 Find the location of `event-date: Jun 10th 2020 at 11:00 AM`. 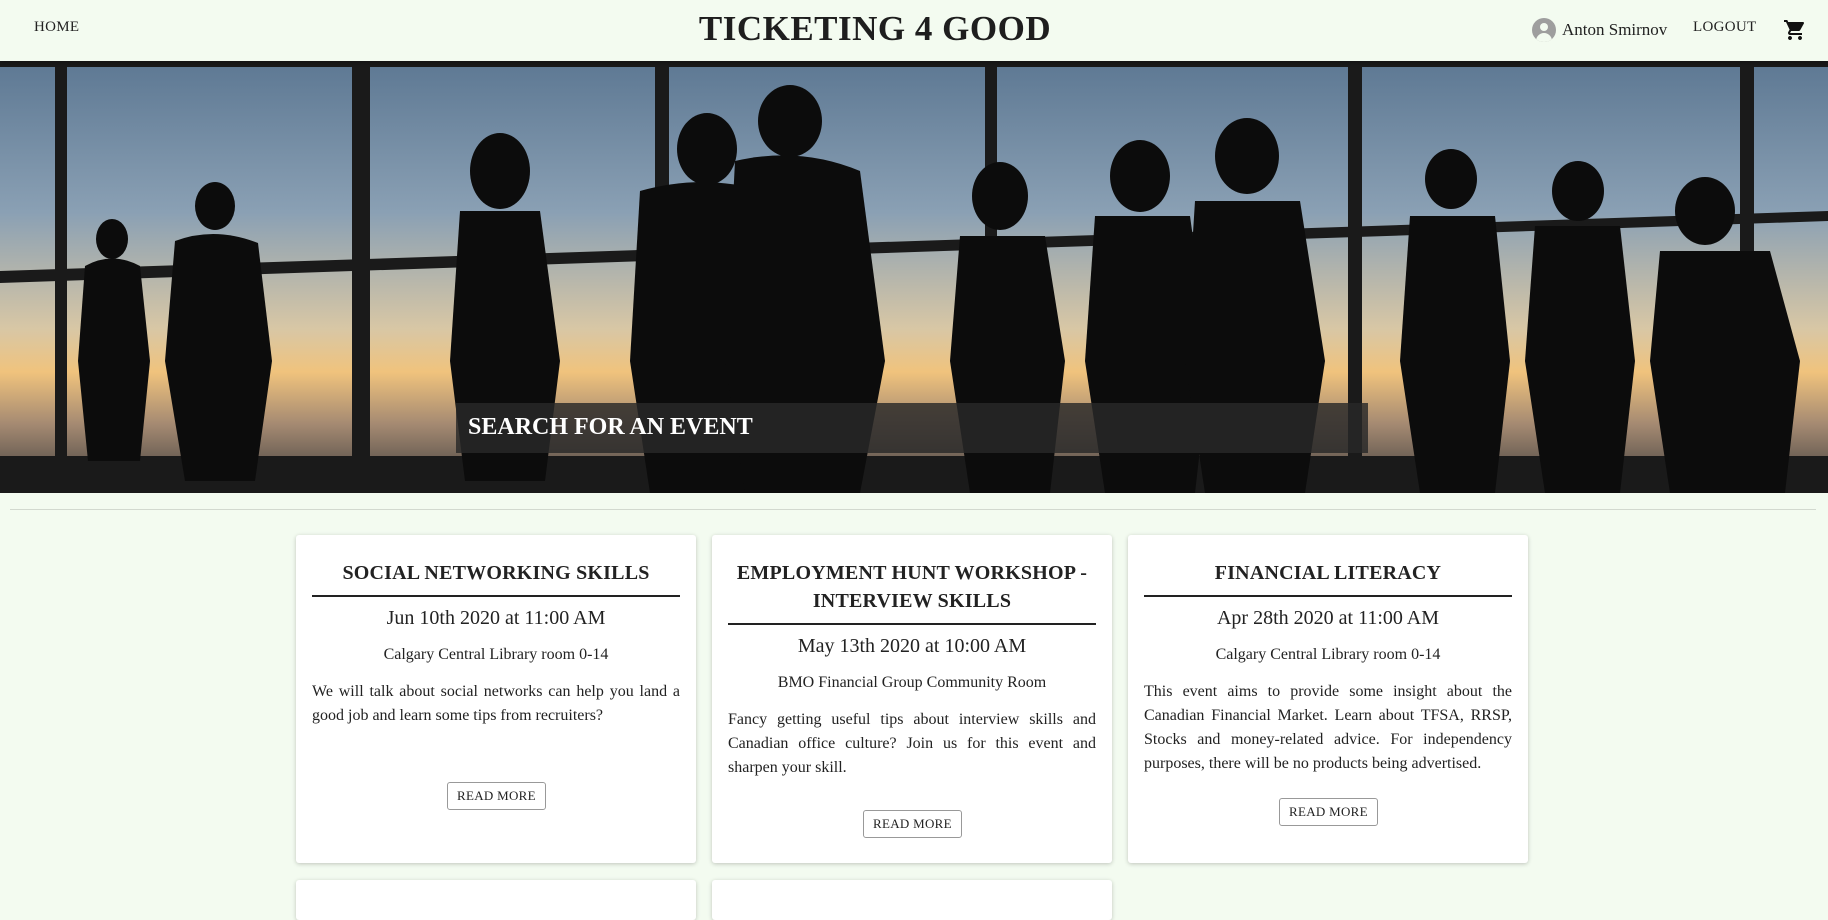

event-date: Jun 10th 2020 at 11:00 AM is located at coordinates (496, 618).